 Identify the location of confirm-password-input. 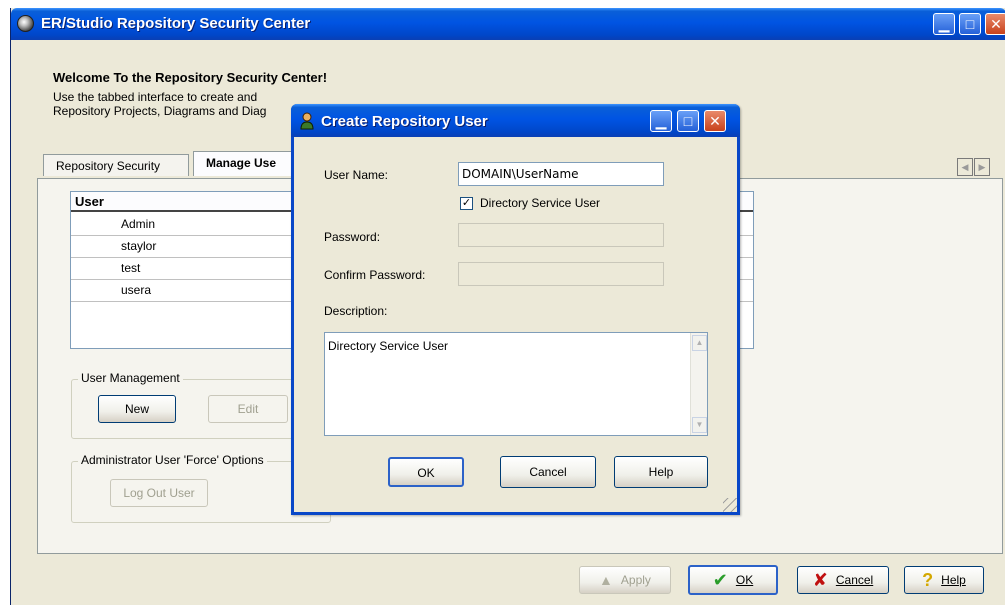
(561, 274).